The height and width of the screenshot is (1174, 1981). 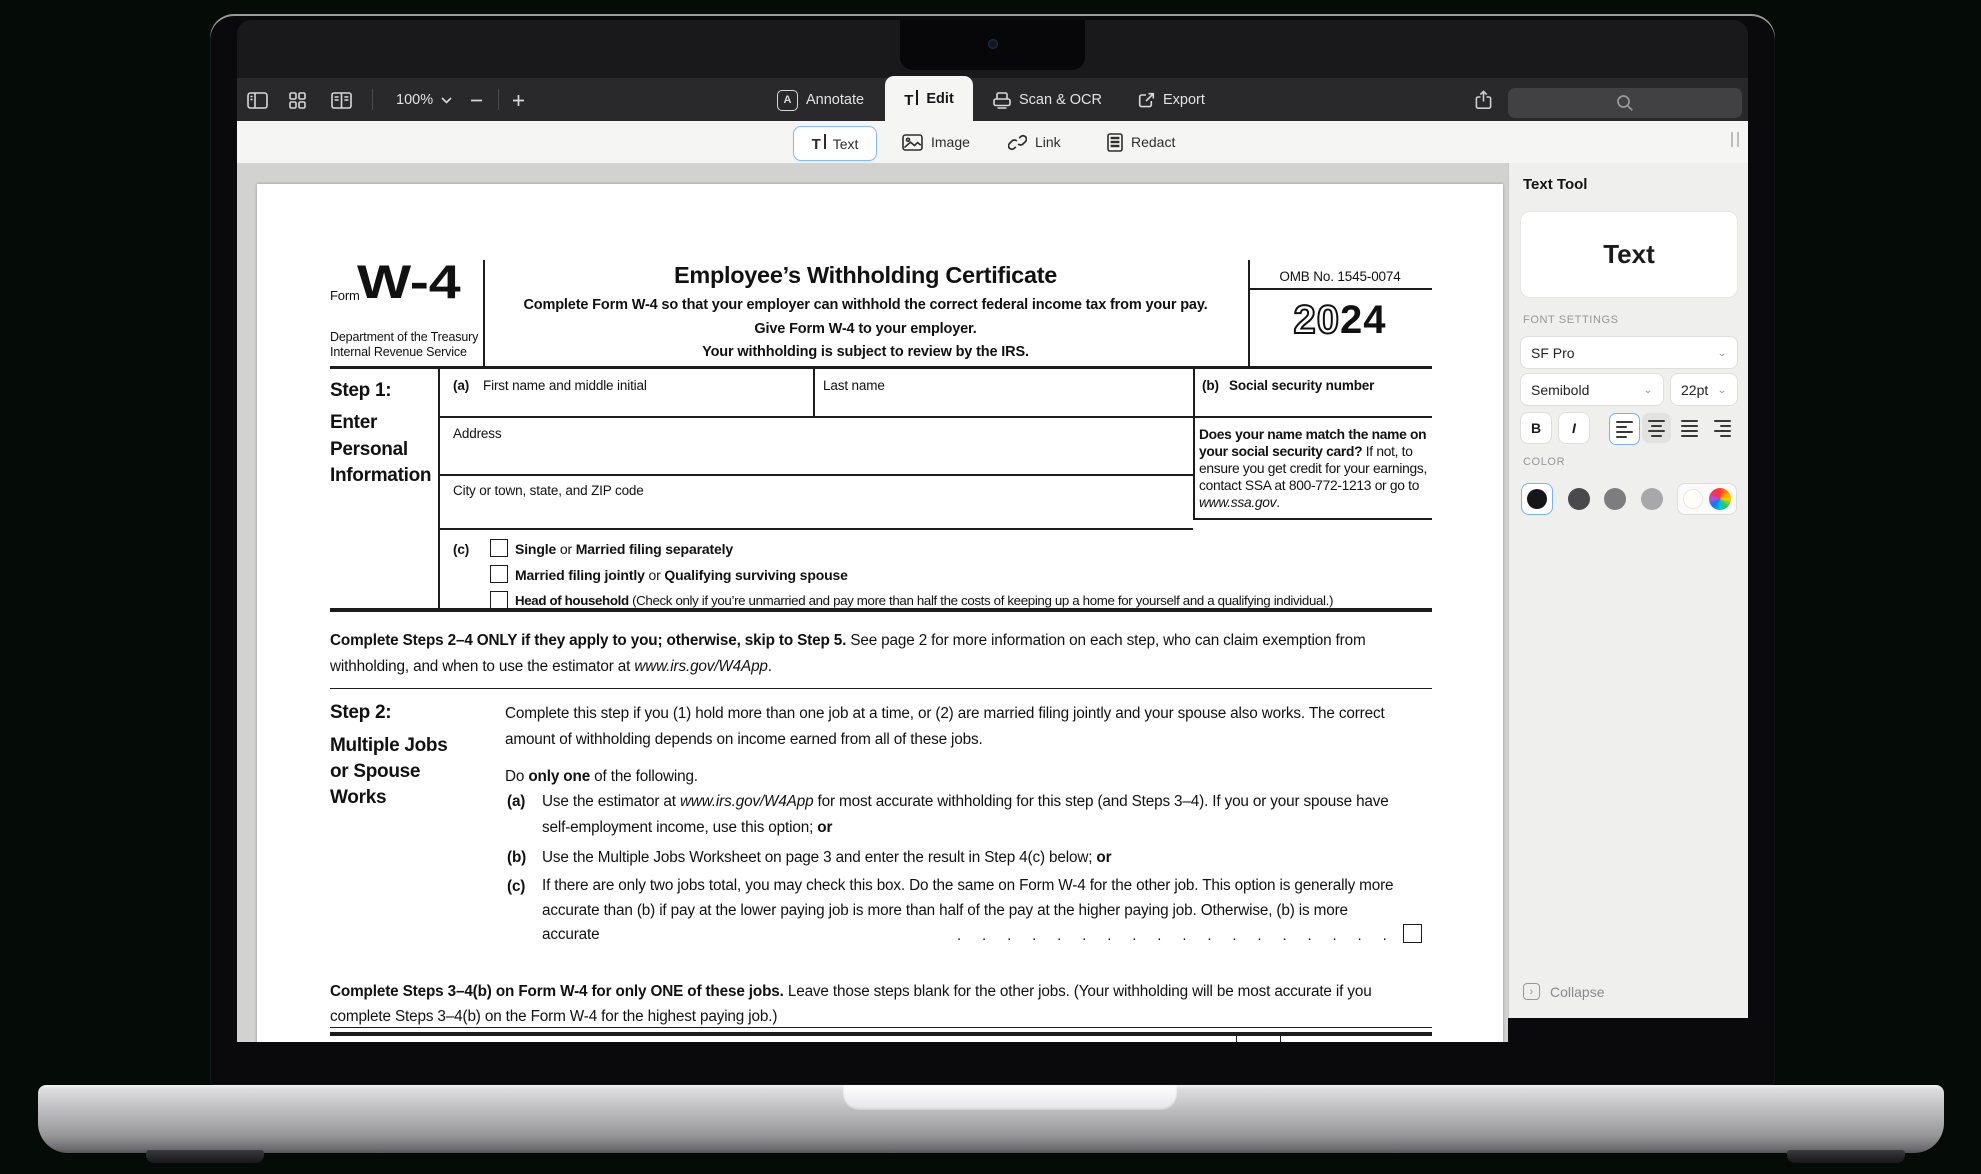 I want to click on sidebar-icon, so click(x=257, y=100).